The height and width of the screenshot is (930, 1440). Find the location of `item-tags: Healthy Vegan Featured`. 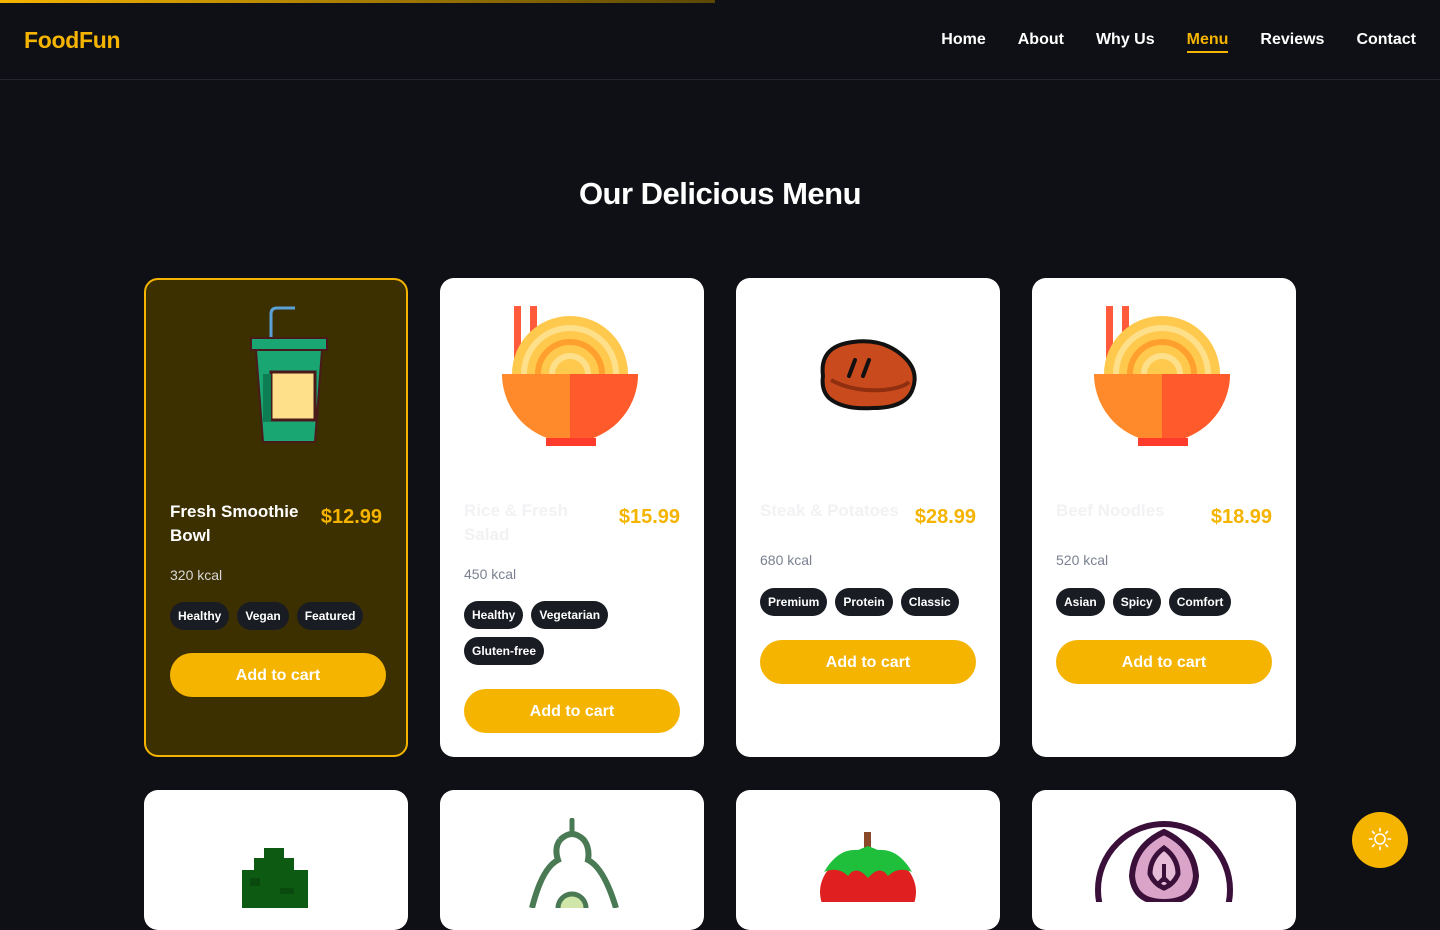

item-tags: Healthy Vegan Featured is located at coordinates (280, 616).